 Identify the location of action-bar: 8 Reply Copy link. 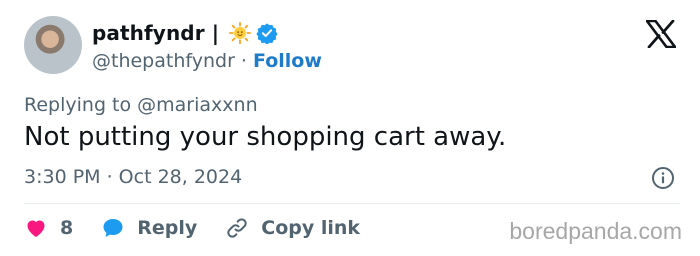
(206, 228).